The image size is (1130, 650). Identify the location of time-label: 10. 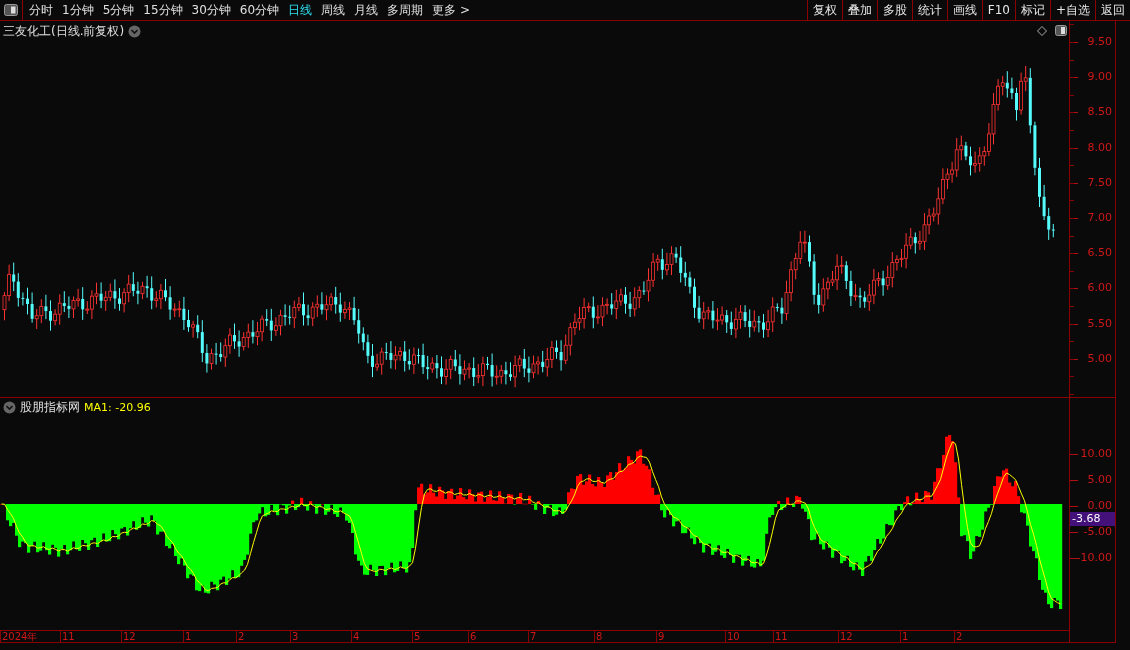
(733, 637).